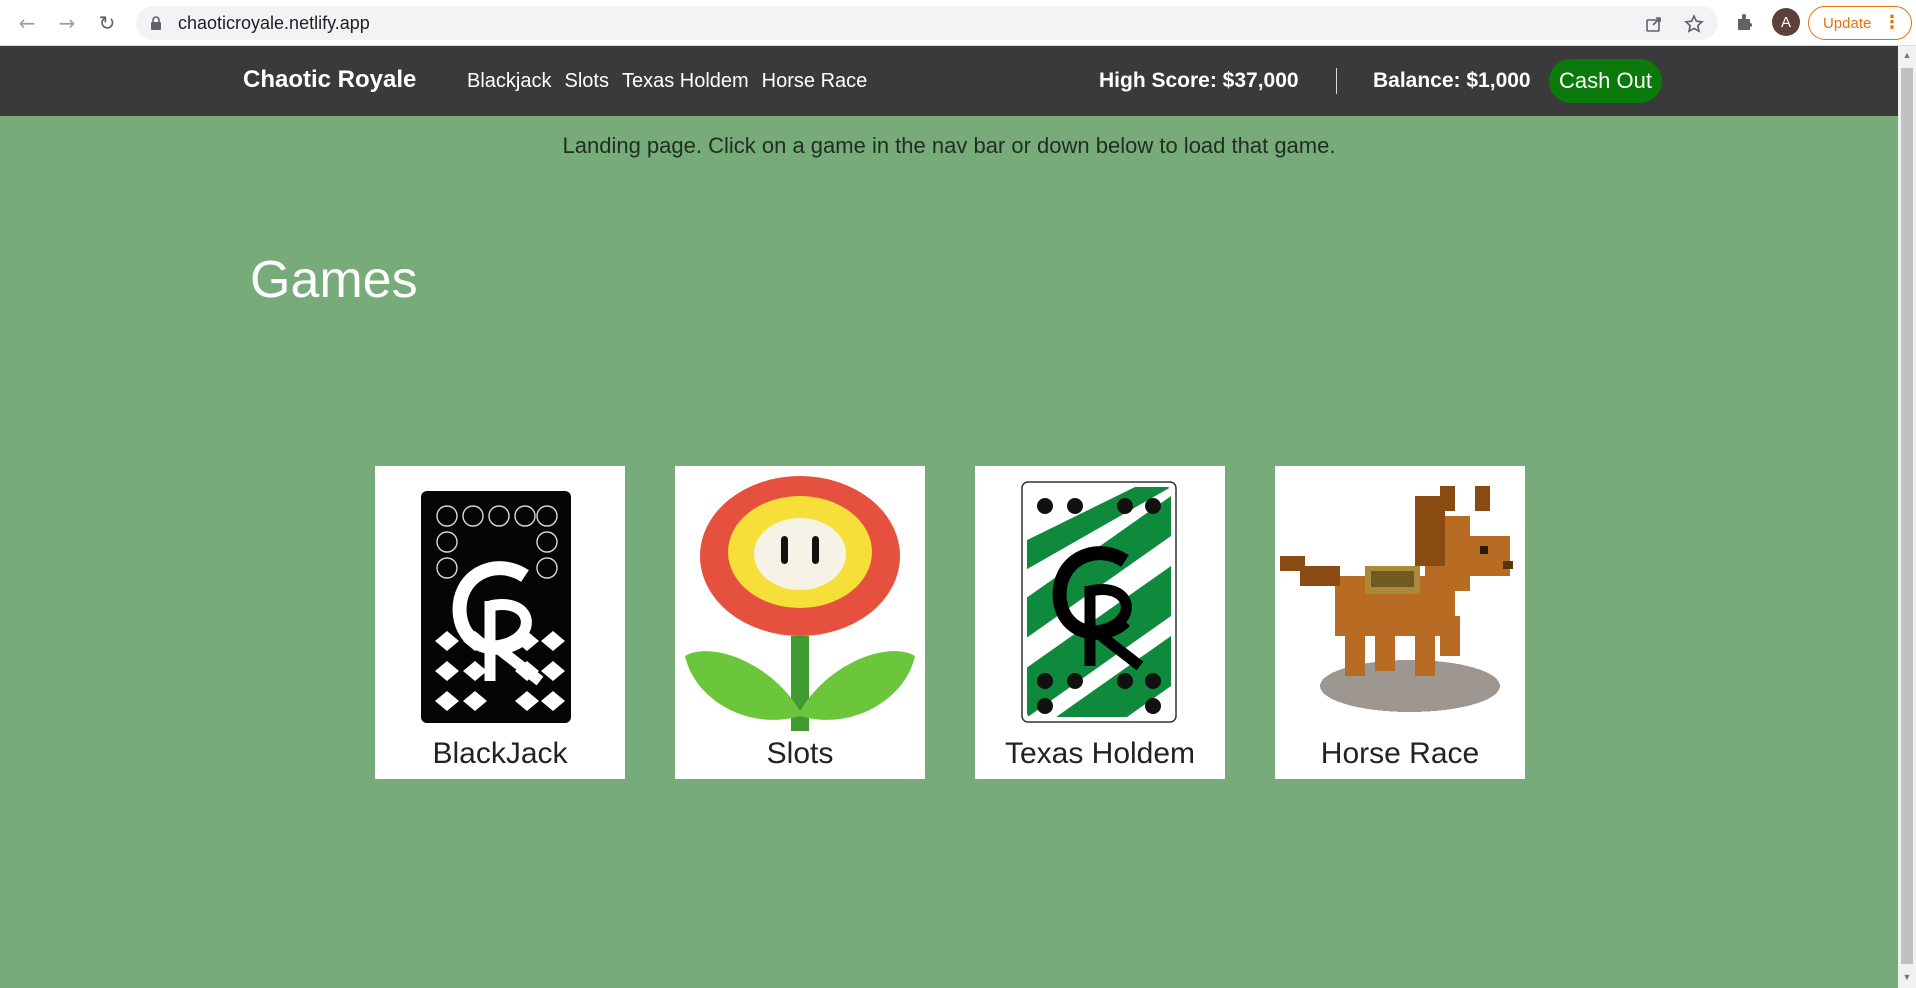  What do you see at coordinates (329, 80) in the screenshot?
I see `brand-logo: Chaotic Royale` at bounding box center [329, 80].